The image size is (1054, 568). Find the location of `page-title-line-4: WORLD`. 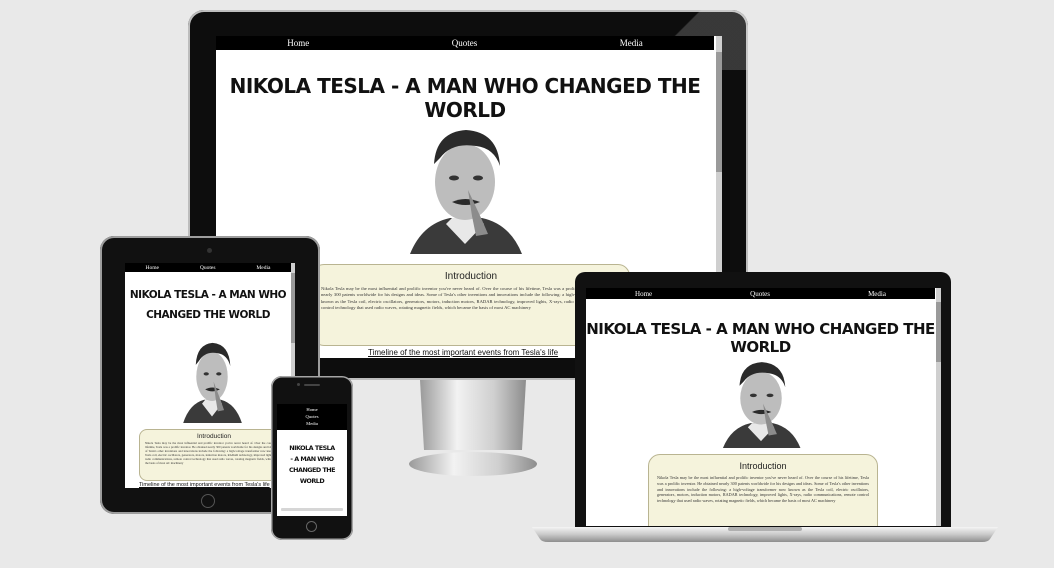

page-title-line-4: WORLD is located at coordinates (312, 481).